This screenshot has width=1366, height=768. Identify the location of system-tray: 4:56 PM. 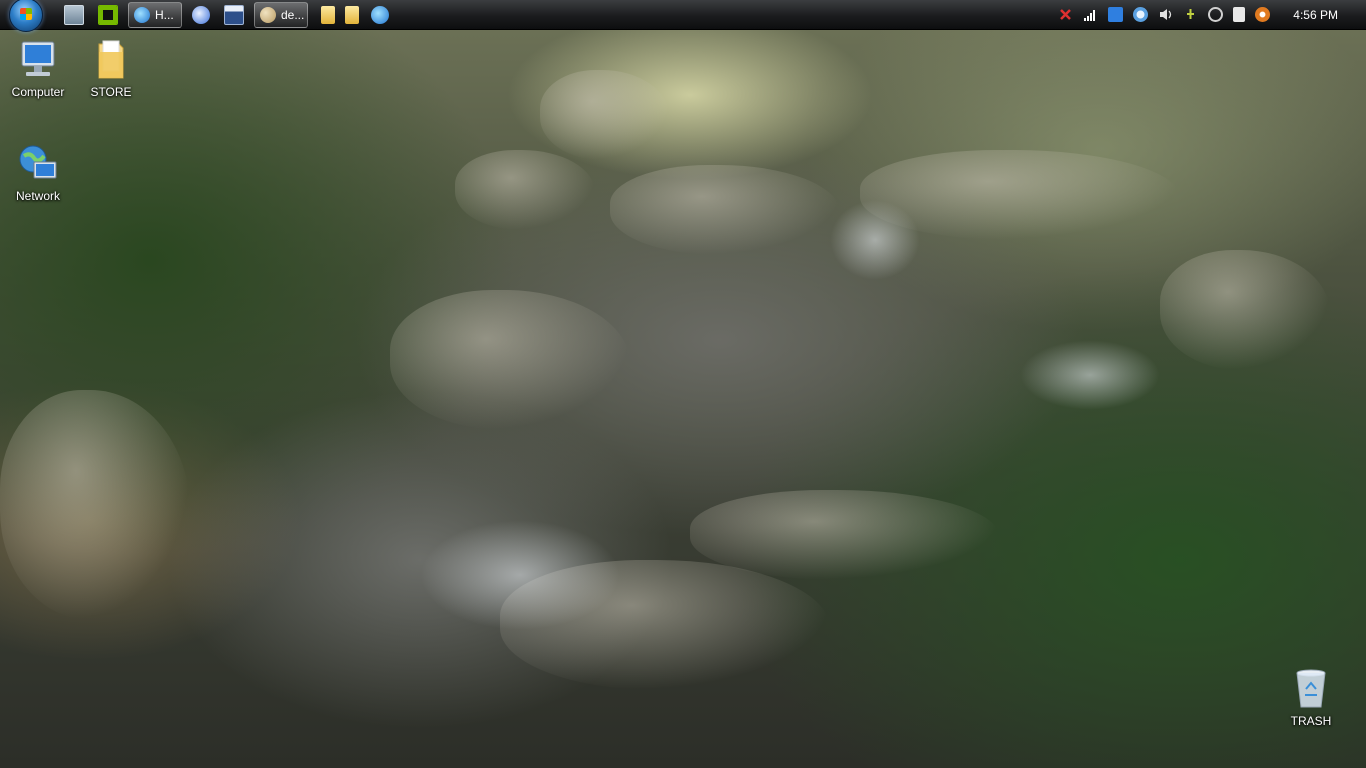
(1209, 15).